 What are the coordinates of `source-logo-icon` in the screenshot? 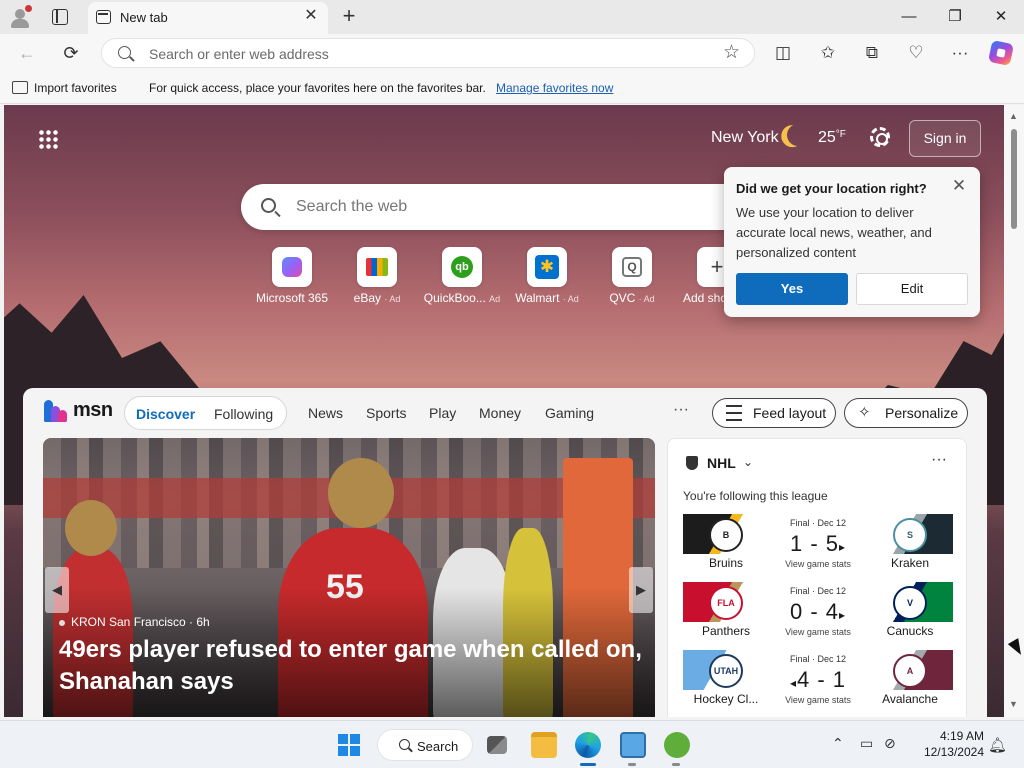 It's located at (62, 622).